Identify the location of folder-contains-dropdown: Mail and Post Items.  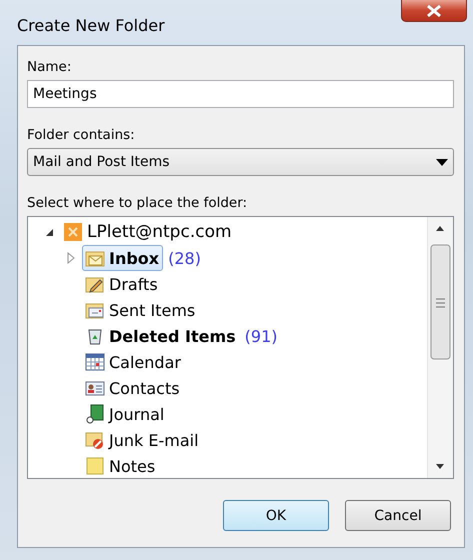
(240, 162).